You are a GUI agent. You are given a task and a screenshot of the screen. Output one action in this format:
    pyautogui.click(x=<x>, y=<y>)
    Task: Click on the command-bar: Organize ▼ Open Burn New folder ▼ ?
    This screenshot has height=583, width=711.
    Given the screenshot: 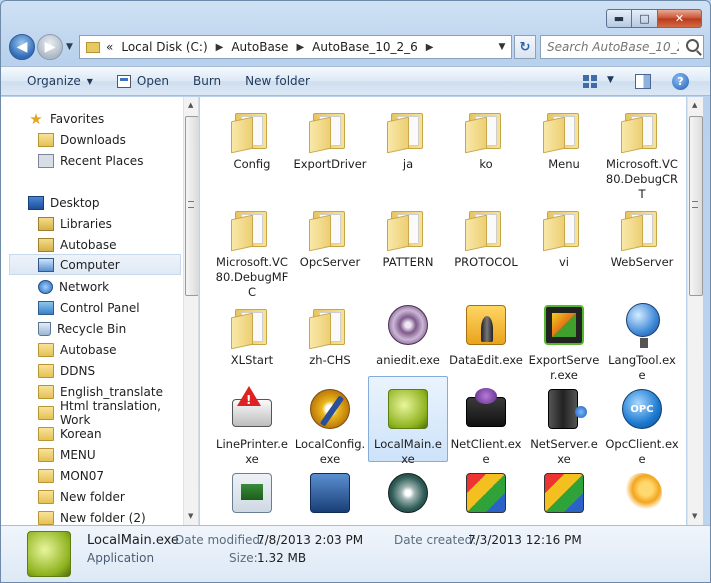 What is the action you would take?
    pyautogui.click(x=355, y=81)
    